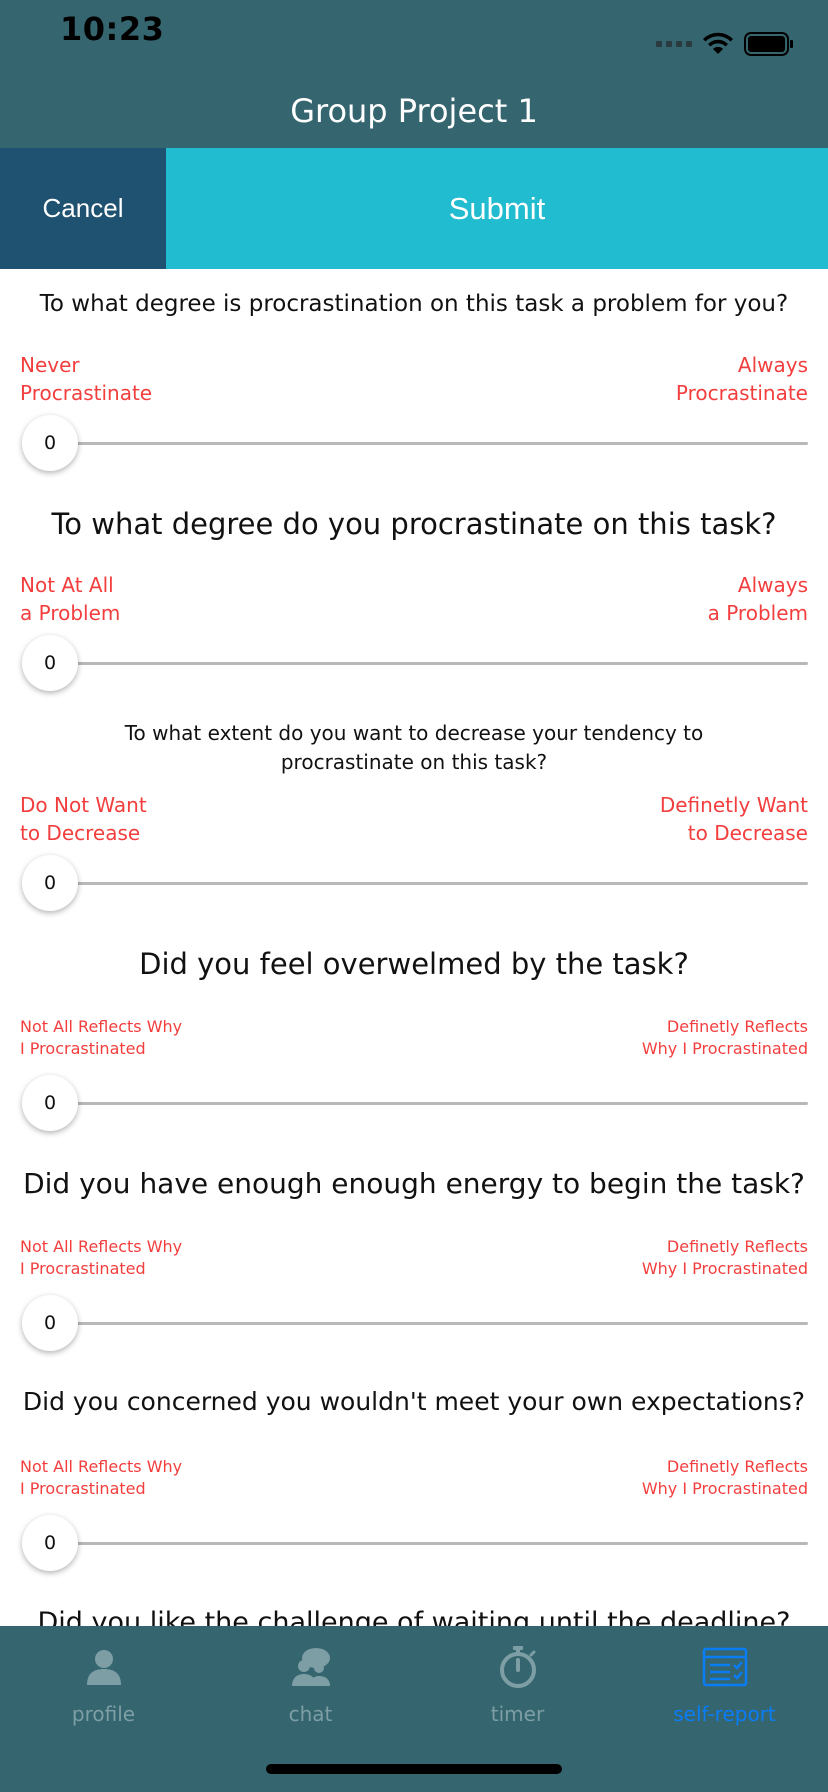 The height and width of the screenshot is (1792, 828). What do you see at coordinates (718, 44) in the screenshot?
I see `wifi-icon` at bounding box center [718, 44].